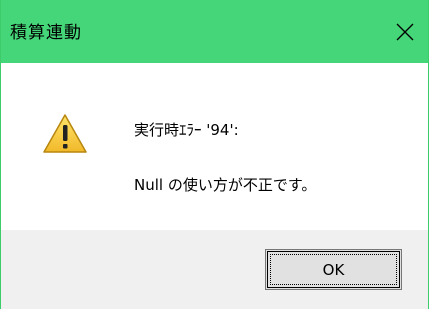 This screenshot has height=309, width=429. I want to click on close-button, so click(405, 31).